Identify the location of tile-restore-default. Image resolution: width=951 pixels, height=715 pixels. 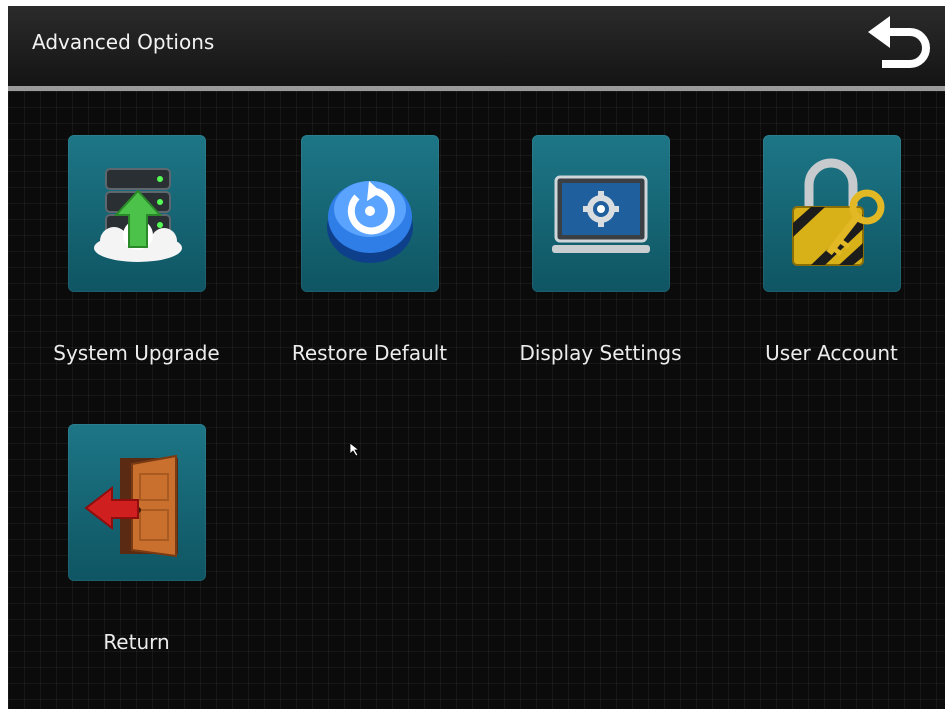
(370, 213).